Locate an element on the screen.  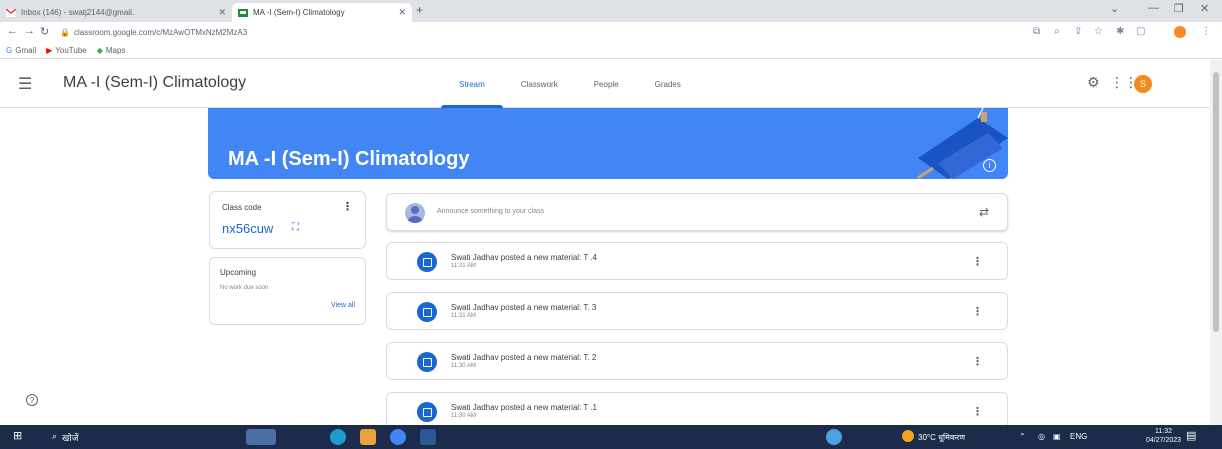
extensions-icon: ✱ is located at coordinates (1120, 31).